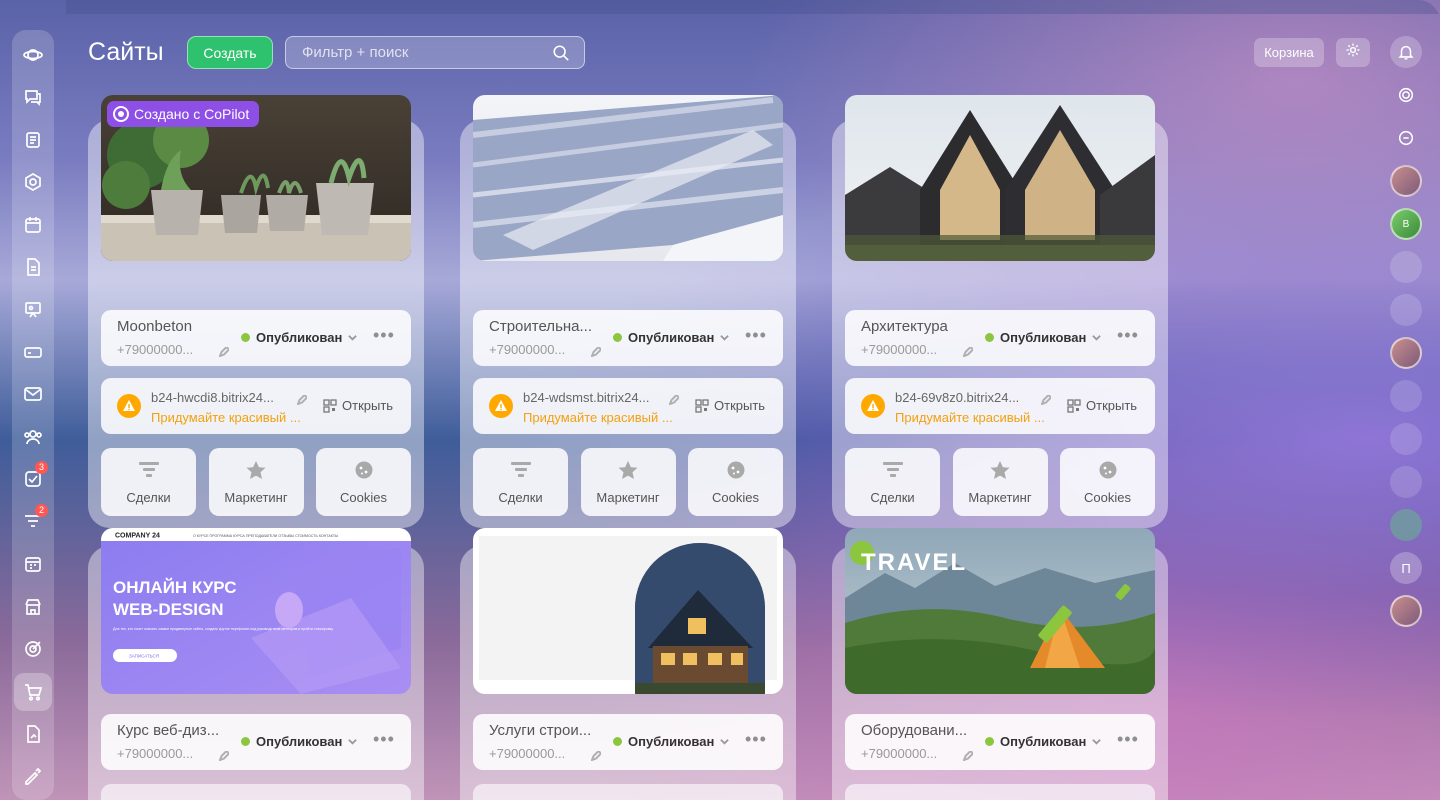 The width and height of the screenshot is (1440, 800). I want to click on sidebar-item-mail, so click(33, 395).